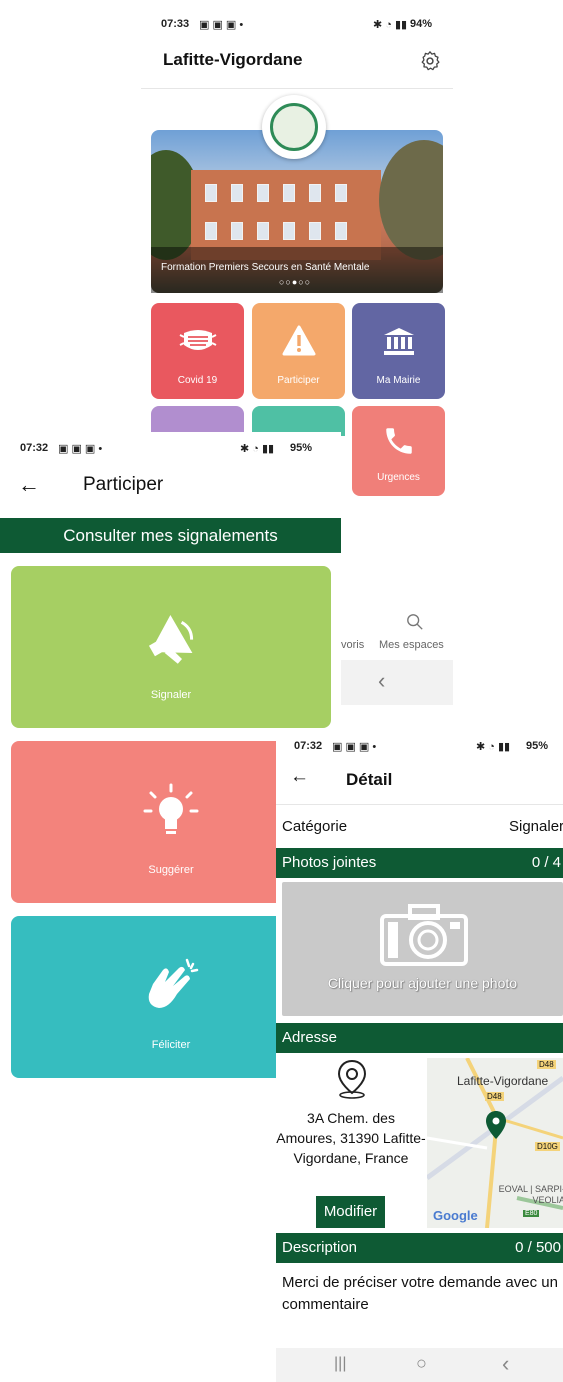 The width and height of the screenshot is (563, 1382). What do you see at coordinates (496, 1127) in the screenshot?
I see `map-marker-icon` at bounding box center [496, 1127].